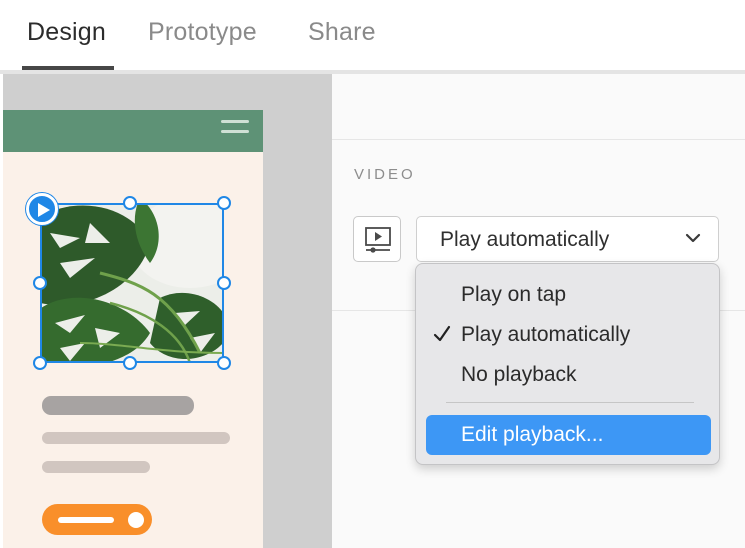 This screenshot has width=745, height=548. Describe the element at coordinates (136, 520) in the screenshot. I see `button-knob` at that location.